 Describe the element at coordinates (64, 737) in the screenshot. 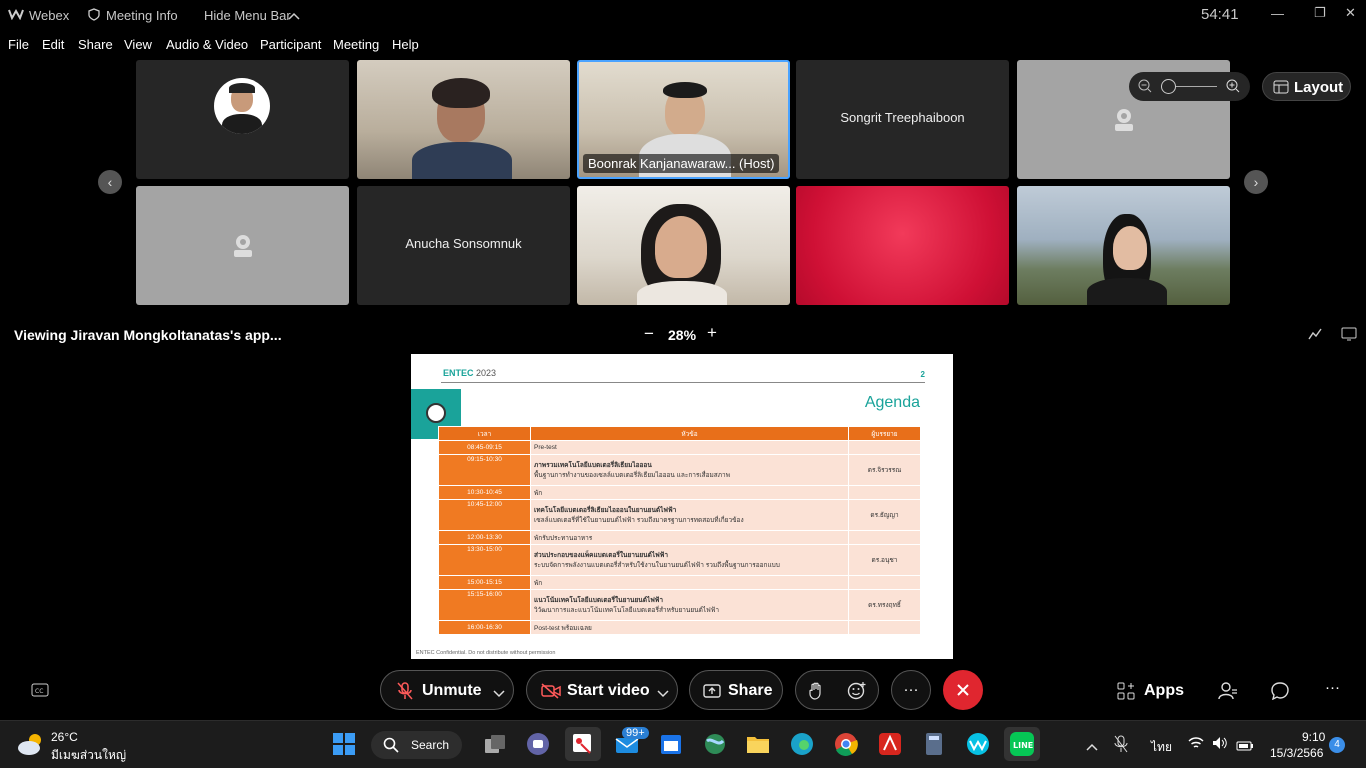

I see `weather-temp: 26°C` at that location.